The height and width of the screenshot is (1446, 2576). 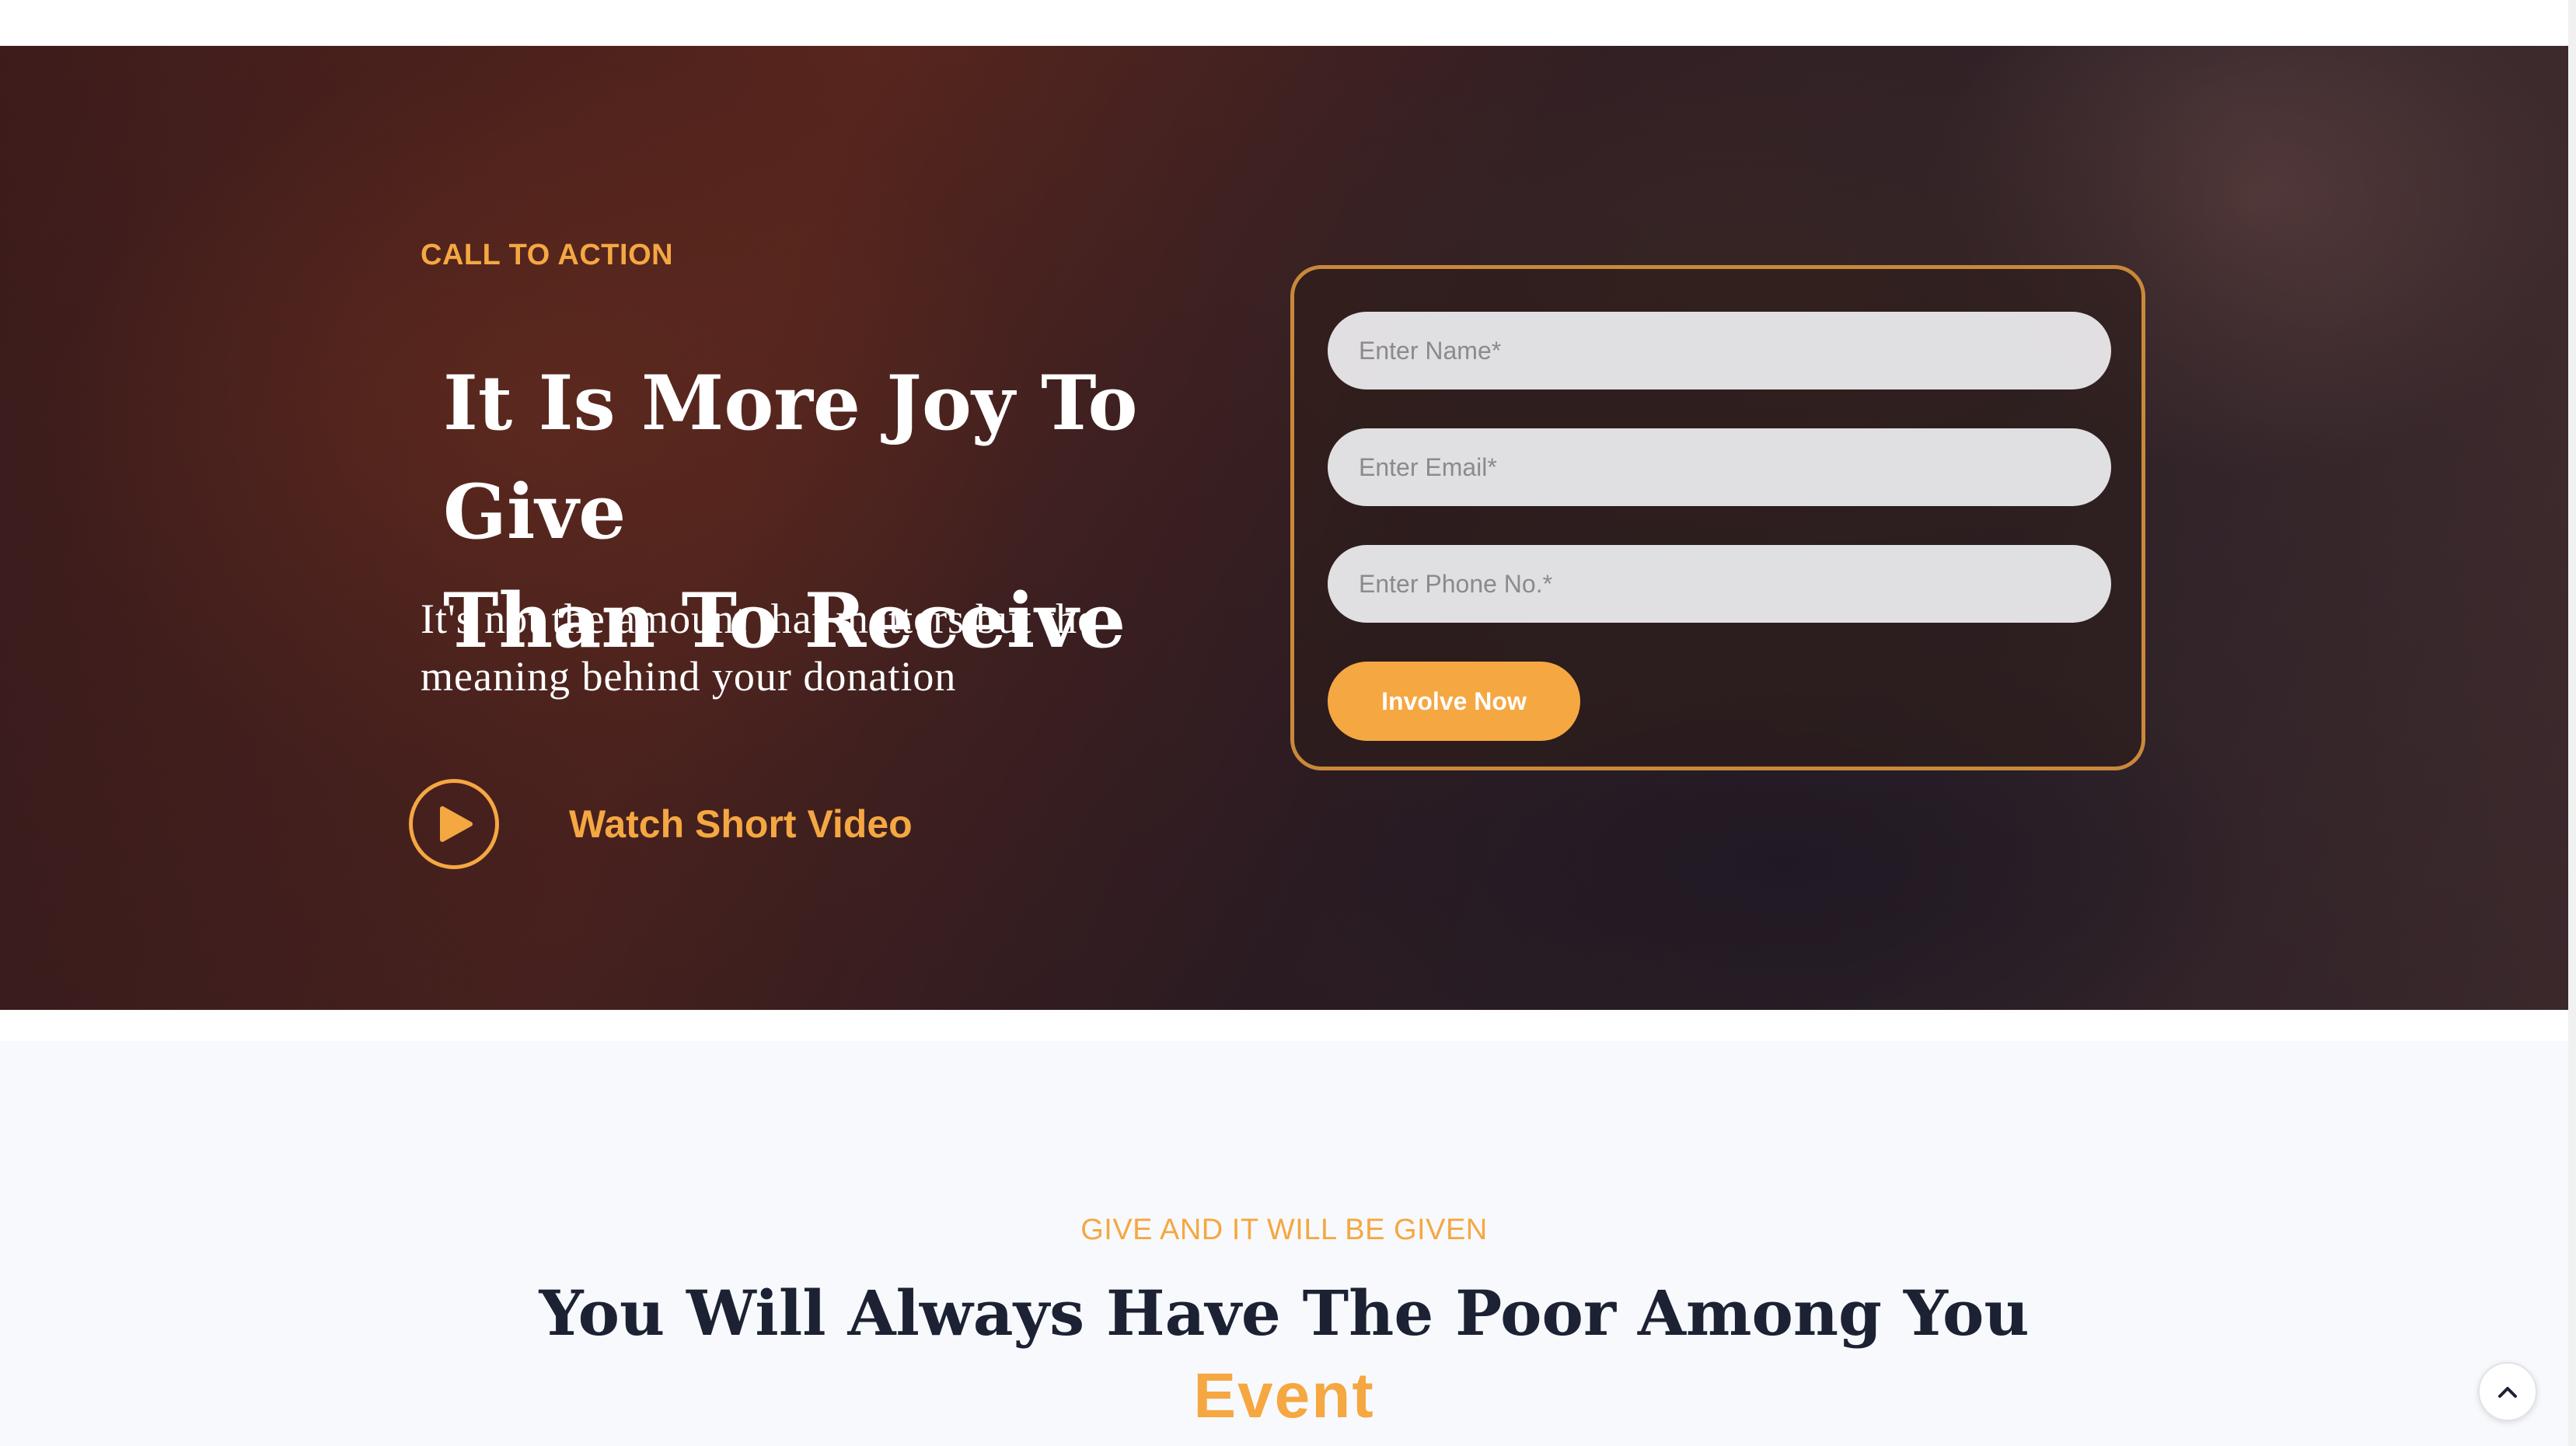 I want to click on name-input, so click(x=1720, y=351).